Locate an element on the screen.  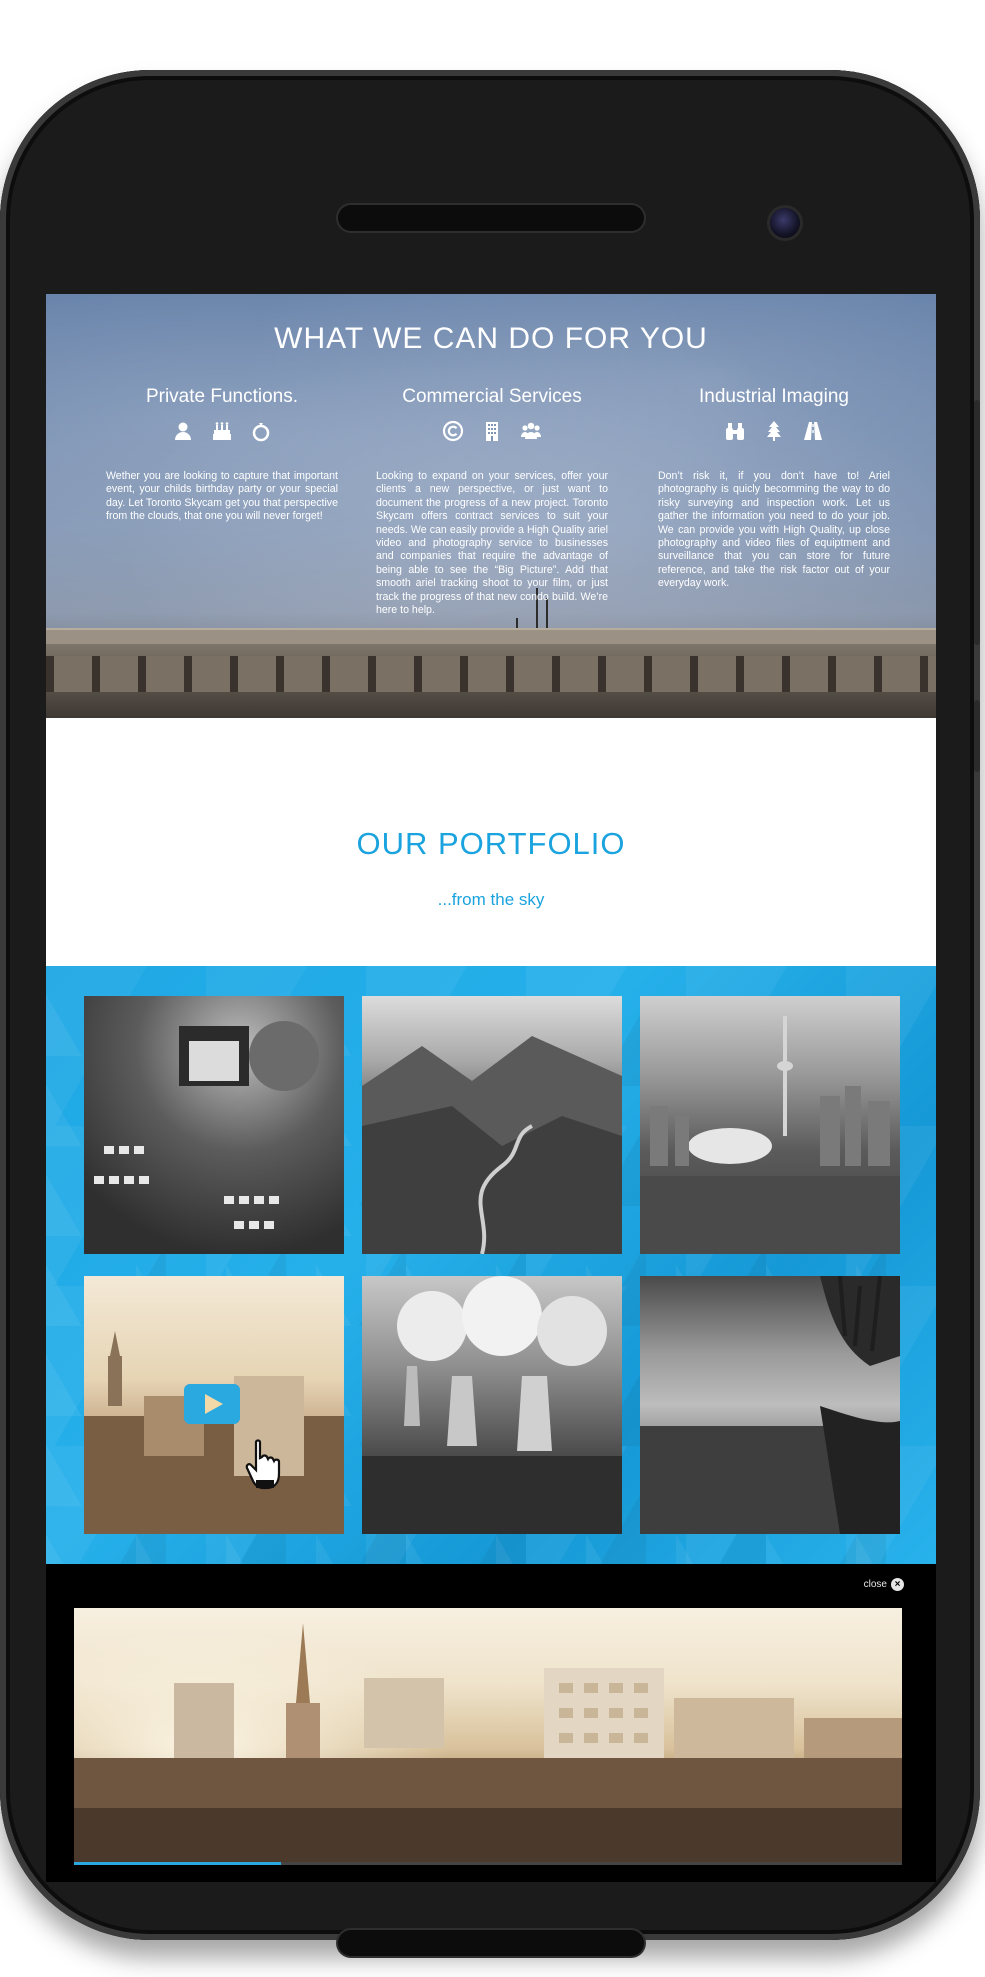
user-icon is located at coordinates (183, 431).